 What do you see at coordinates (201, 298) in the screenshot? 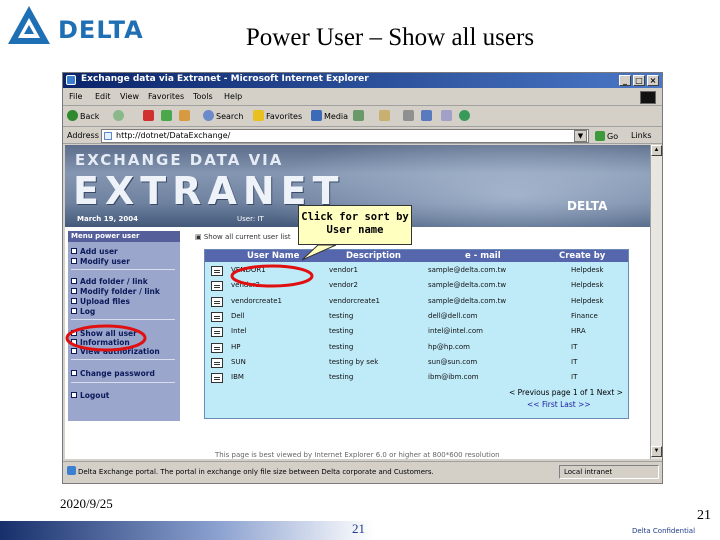
I see `annotation-overlay` at bounding box center [201, 298].